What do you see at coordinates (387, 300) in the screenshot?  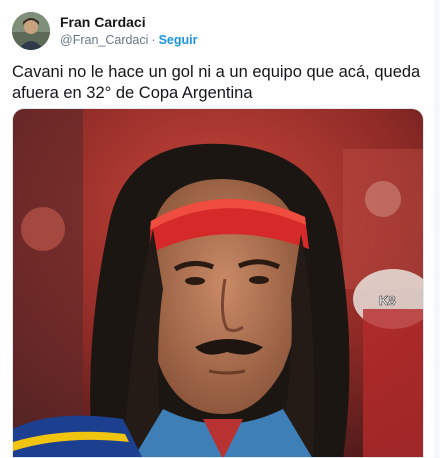 I see `image-watermark: K8` at bounding box center [387, 300].